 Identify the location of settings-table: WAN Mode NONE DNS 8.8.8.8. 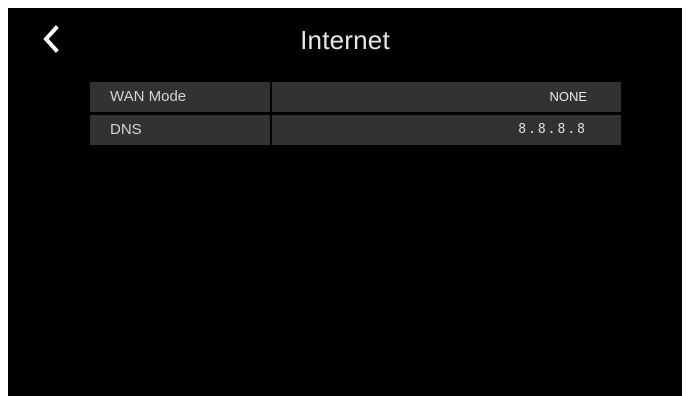
(355, 115).